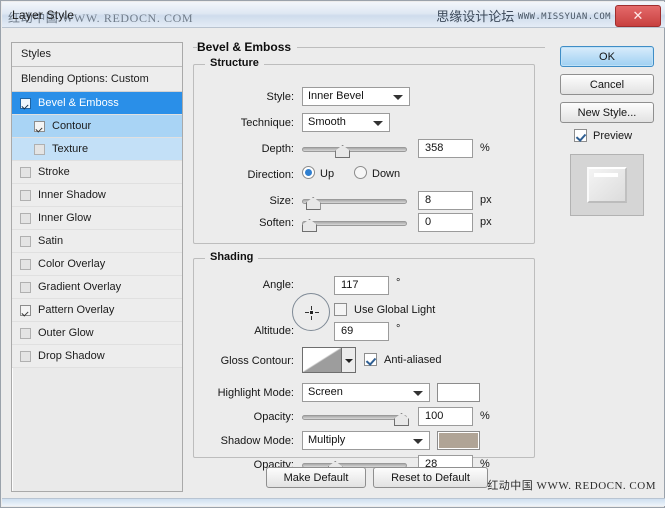 The image size is (665, 508). What do you see at coordinates (485, 148) in the screenshot?
I see `depth-unit: %` at bounding box center [485, 148].